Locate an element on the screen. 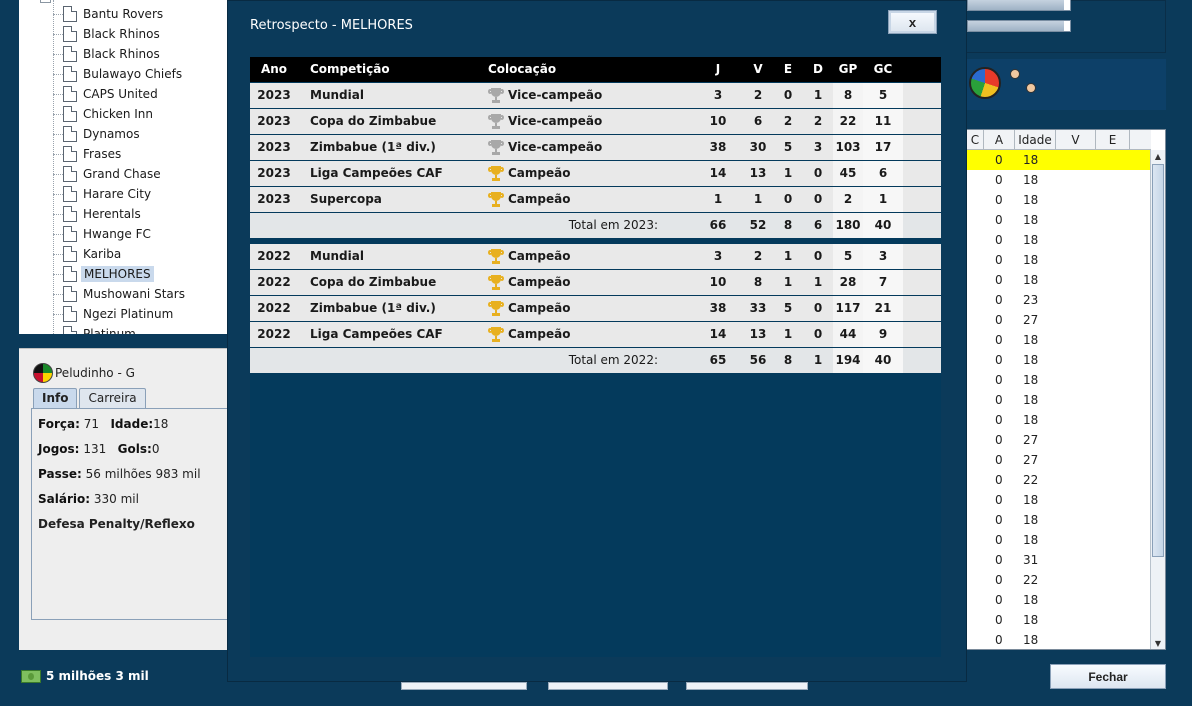  tree-item: Harare City is located at coordinates (103, 194).